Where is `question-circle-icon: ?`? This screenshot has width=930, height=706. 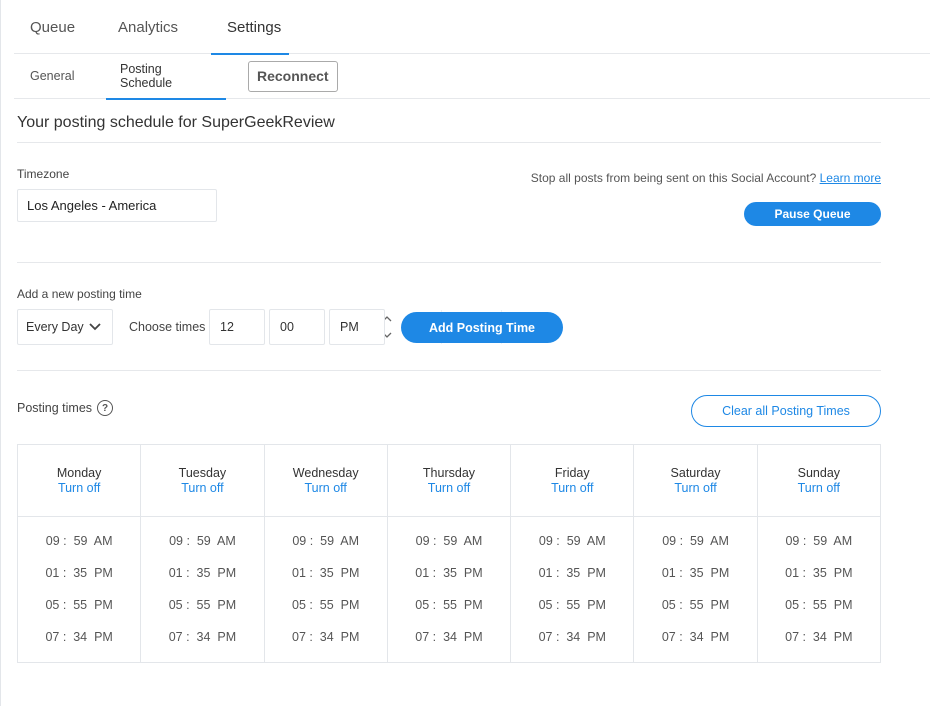
question-circle-icon: ? is located at coordinates (105, 408).